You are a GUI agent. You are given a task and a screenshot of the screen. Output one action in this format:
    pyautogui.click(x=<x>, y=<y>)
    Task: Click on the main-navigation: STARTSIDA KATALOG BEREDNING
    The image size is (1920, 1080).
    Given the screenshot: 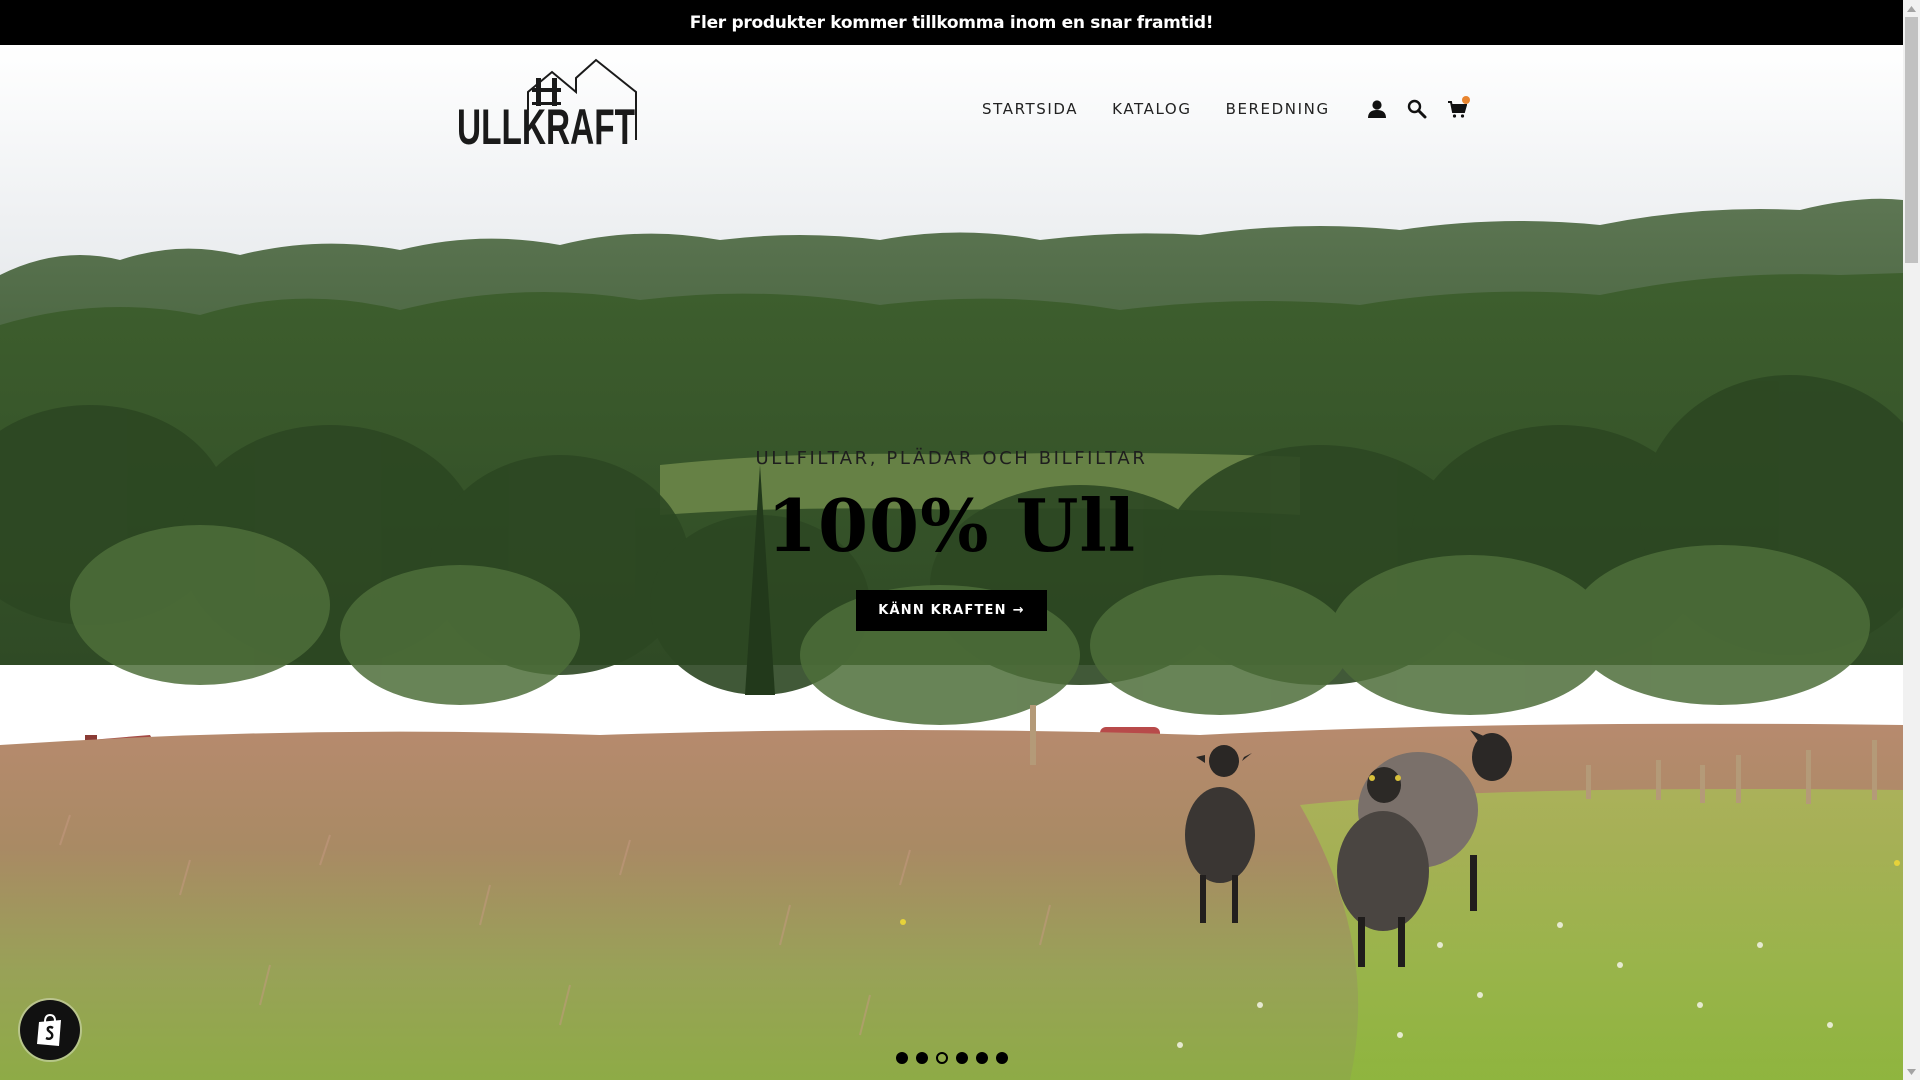 What is the action you would take?
    pyautogui.click(x=1233, y=109)
    